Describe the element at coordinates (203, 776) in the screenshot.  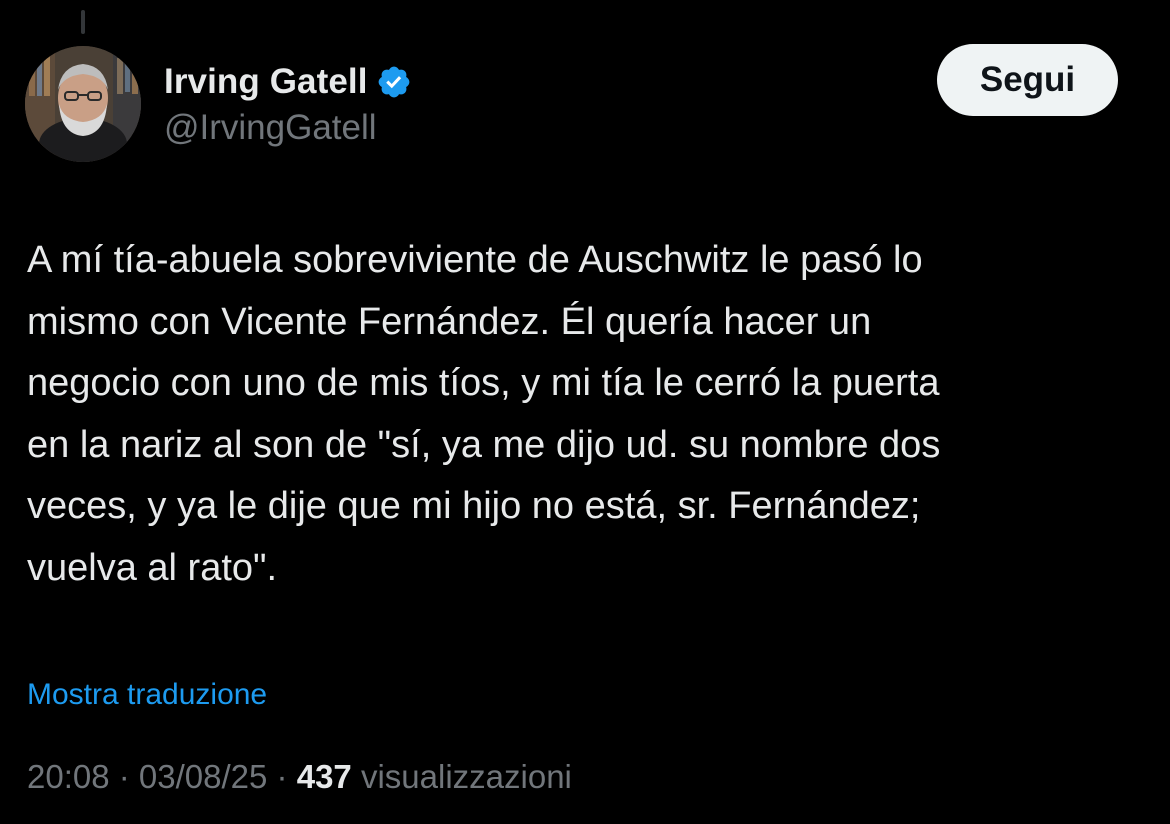
I see `tweet-date: 03/08/25` at that location.